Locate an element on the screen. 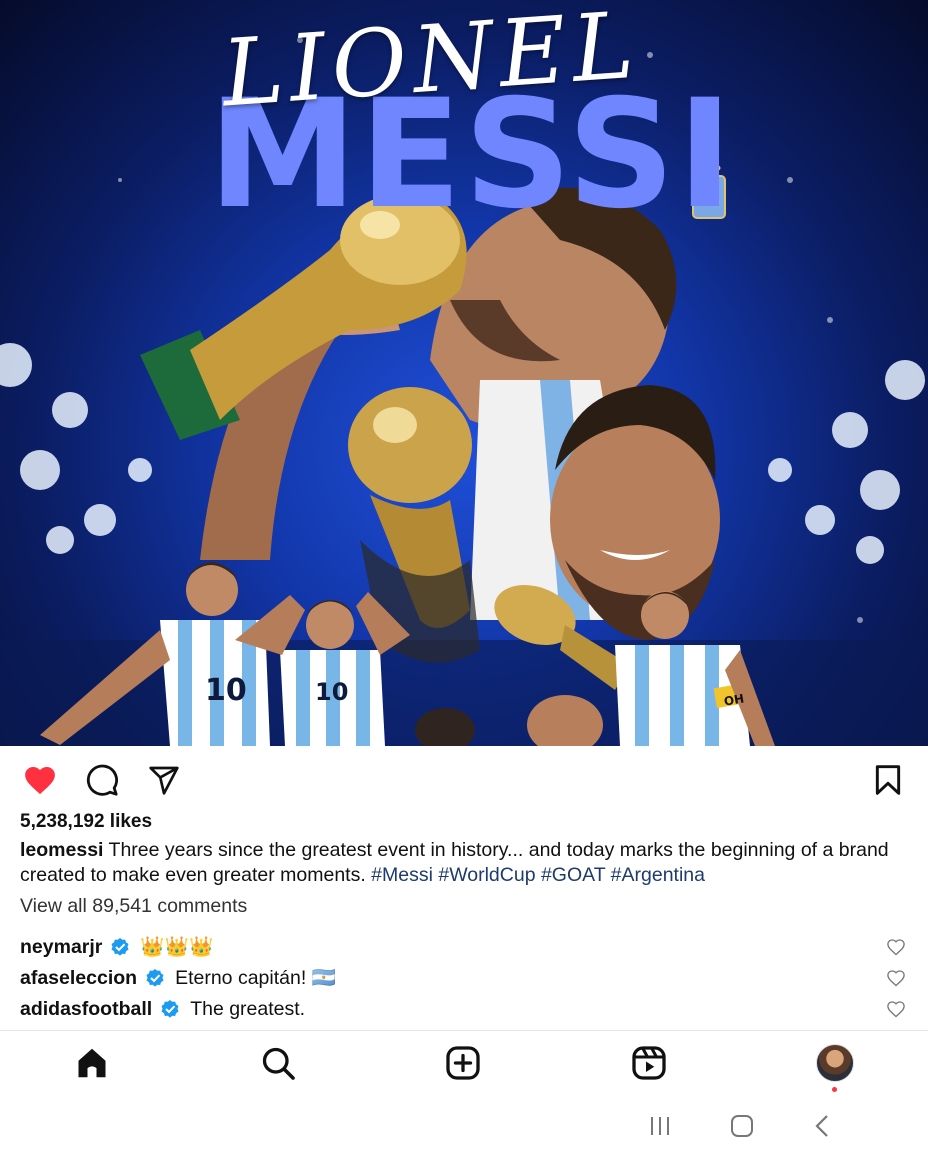 The image size is (928, 1152). image-title-lionel: LIONEL is located at coordinates (430, 64).